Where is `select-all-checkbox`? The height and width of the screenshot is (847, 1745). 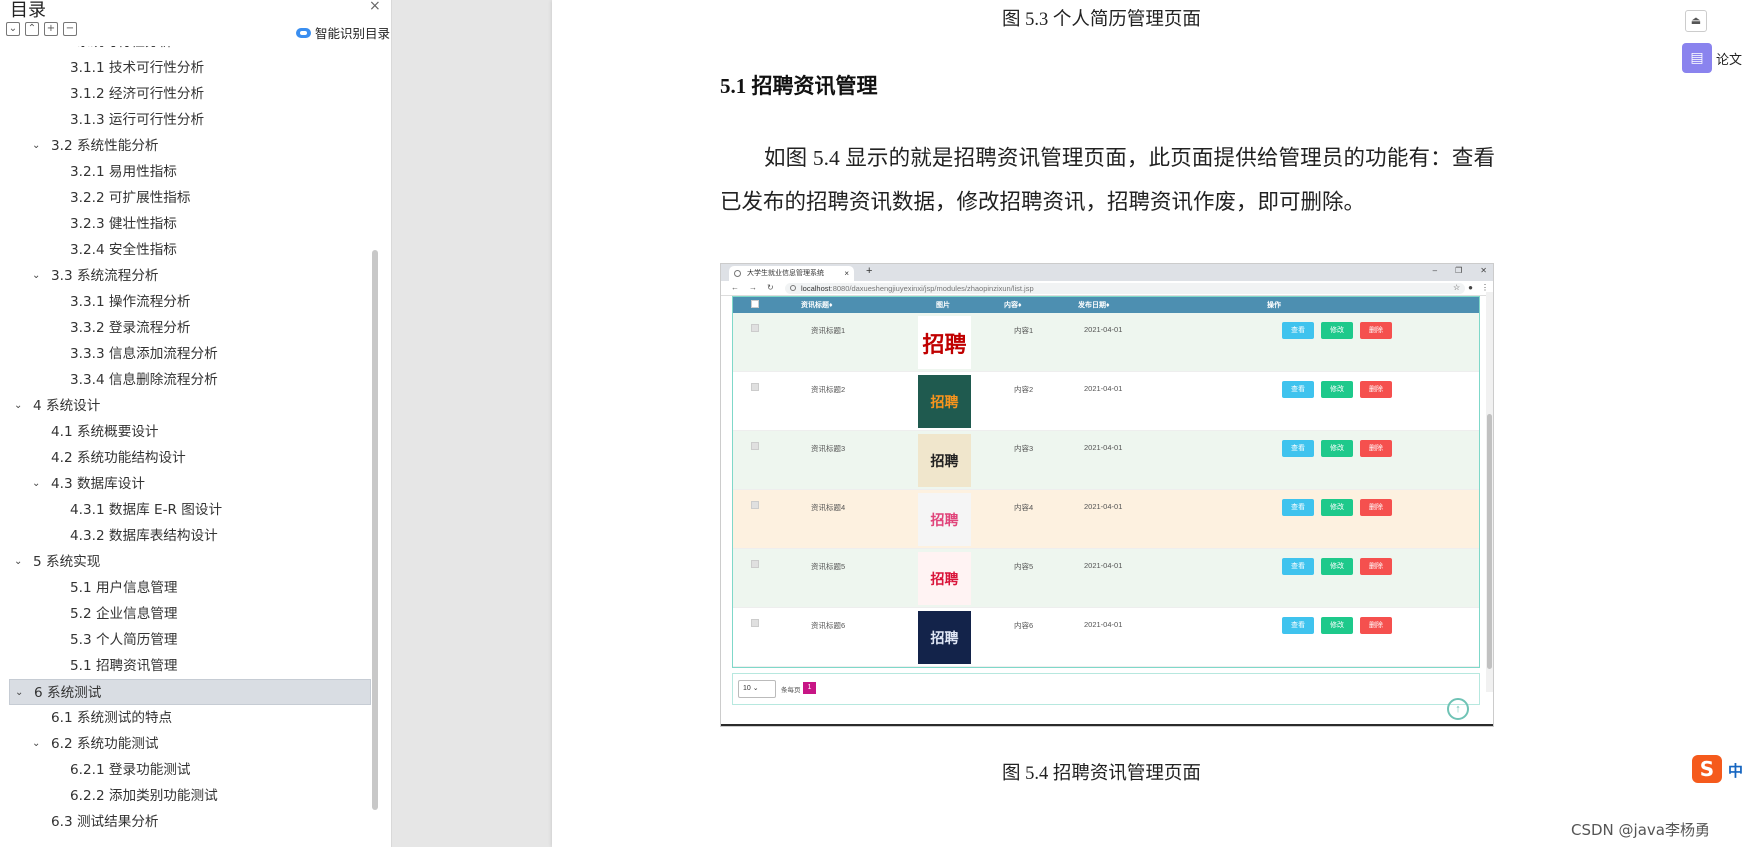
select-all-checkbox is located at coordinates (755, 304).